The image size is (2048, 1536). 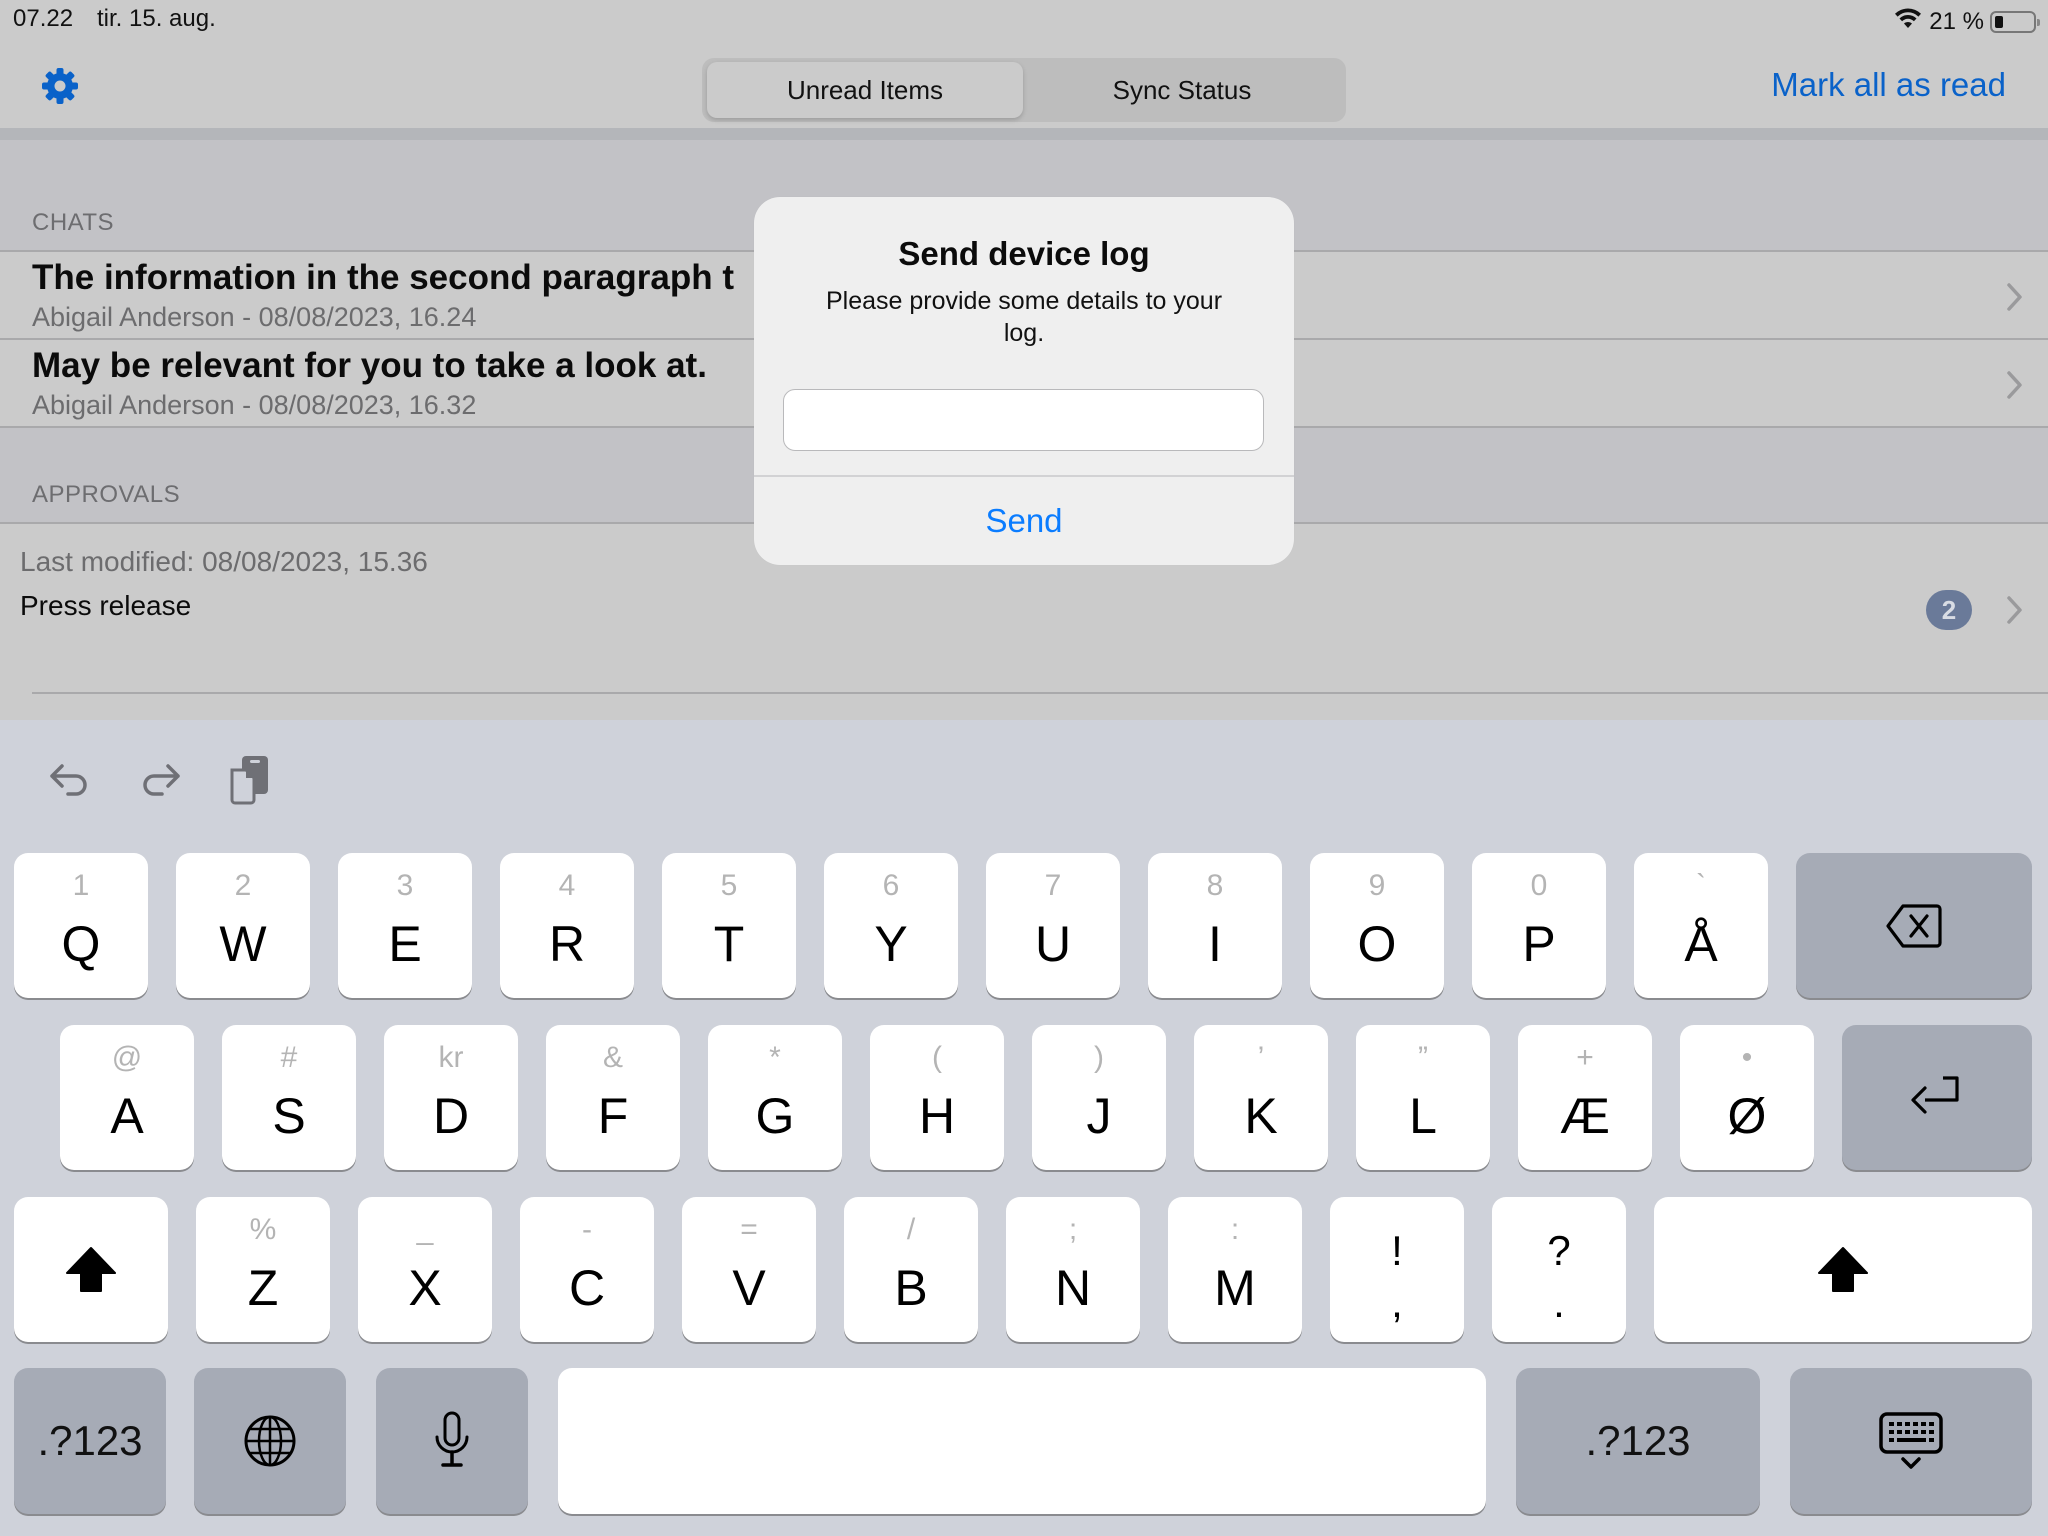 What do you see at coordinates (1023, 420) in the screenshot?
I see `log-details-input` at bounding box center [1023, 420].